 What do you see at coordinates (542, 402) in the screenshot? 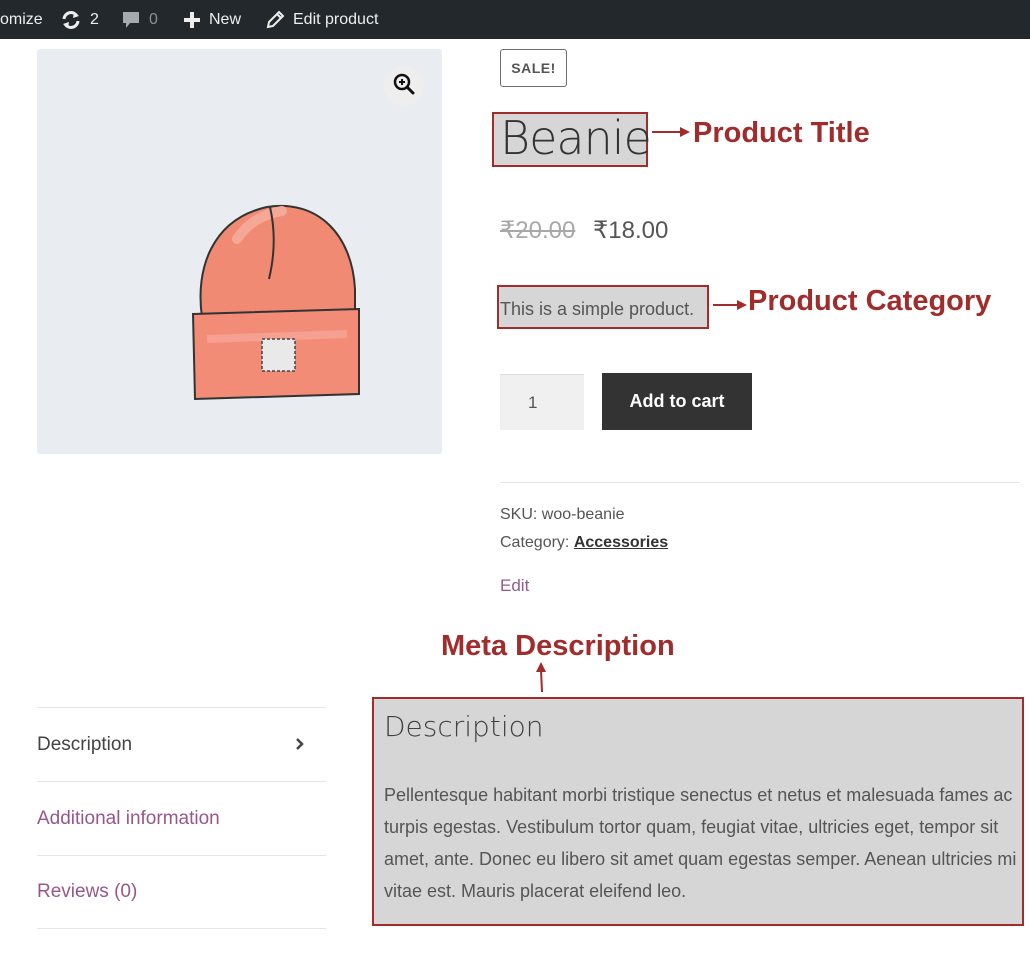
I see `quantity-input` at bounding box center [542, 402].